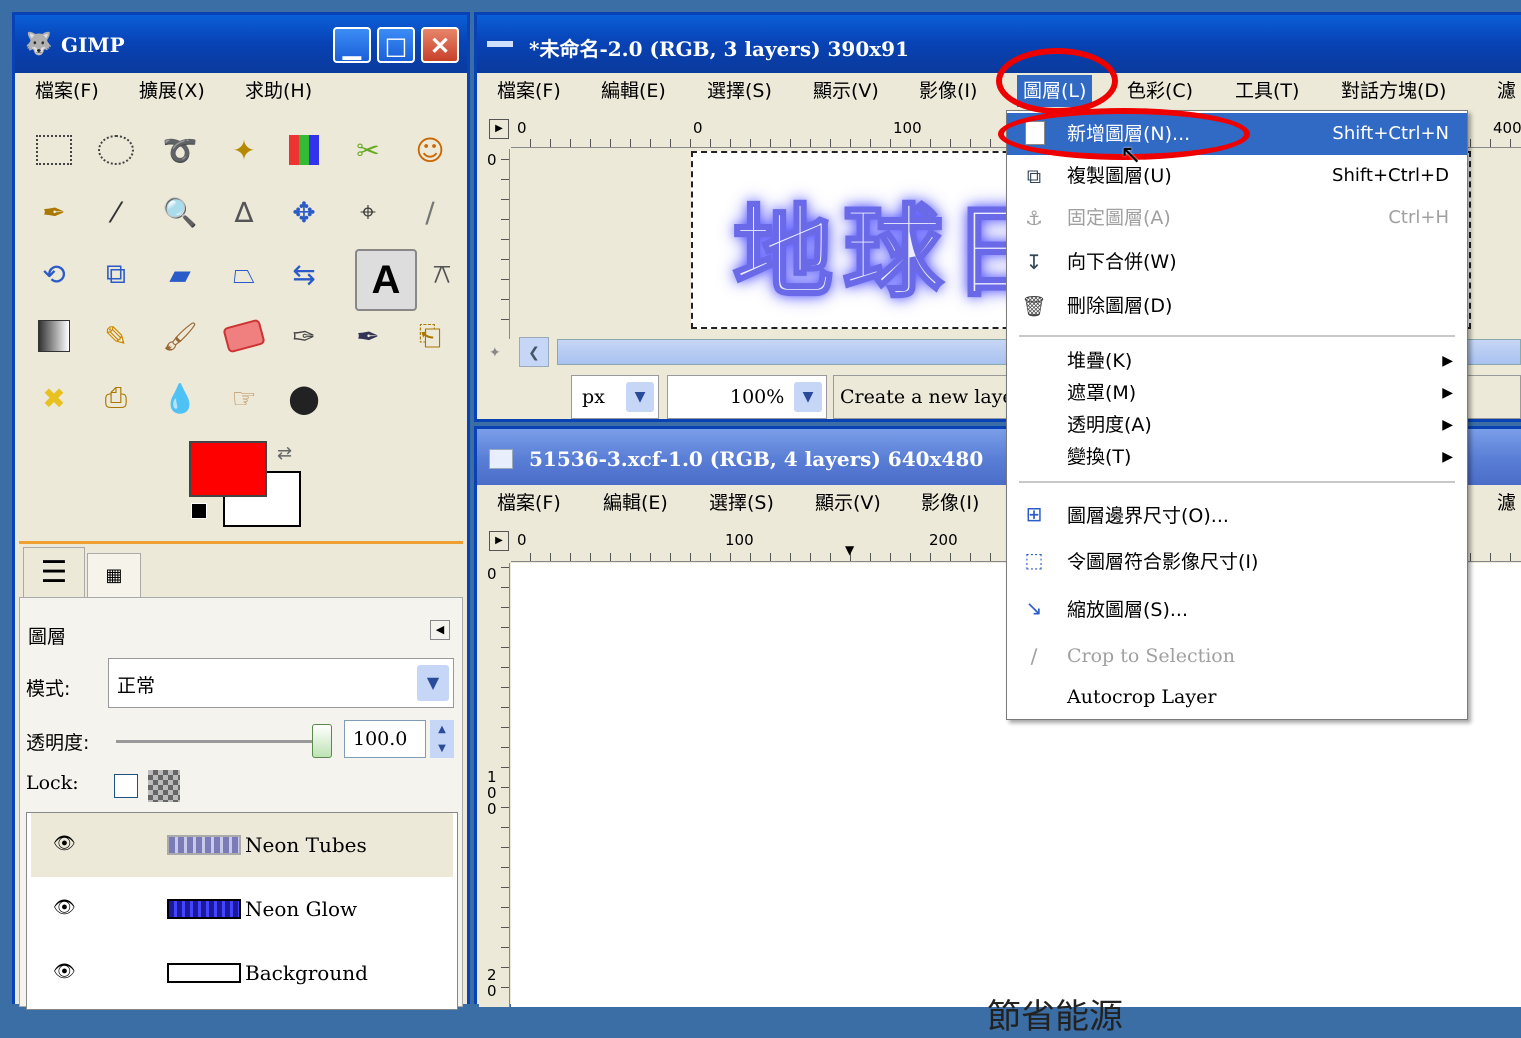 The height and width of the screenshot is (1038, 1521). I want to click on tab-layers: ☰, so click(54, 572).